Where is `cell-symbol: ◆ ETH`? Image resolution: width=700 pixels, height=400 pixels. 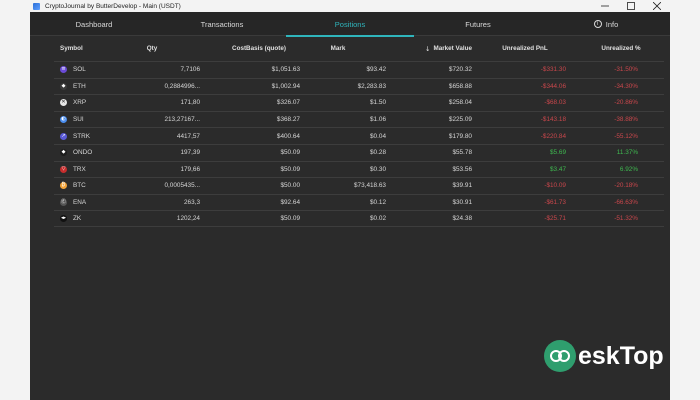 cell-symbol: ◆ ETH is located at coordinates (90, 87).